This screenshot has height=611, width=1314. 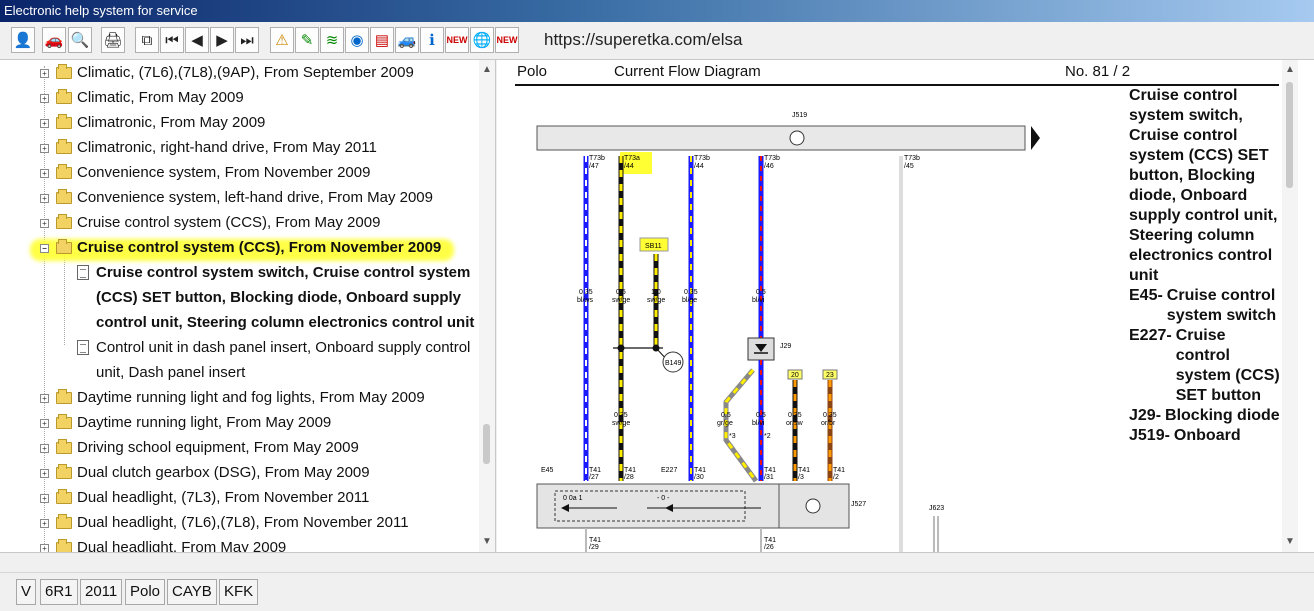 What do you see at coordinates (432, 40) in the screenshot?
I see `car-info-icon: ℹ` at bounding box center [432, 40].